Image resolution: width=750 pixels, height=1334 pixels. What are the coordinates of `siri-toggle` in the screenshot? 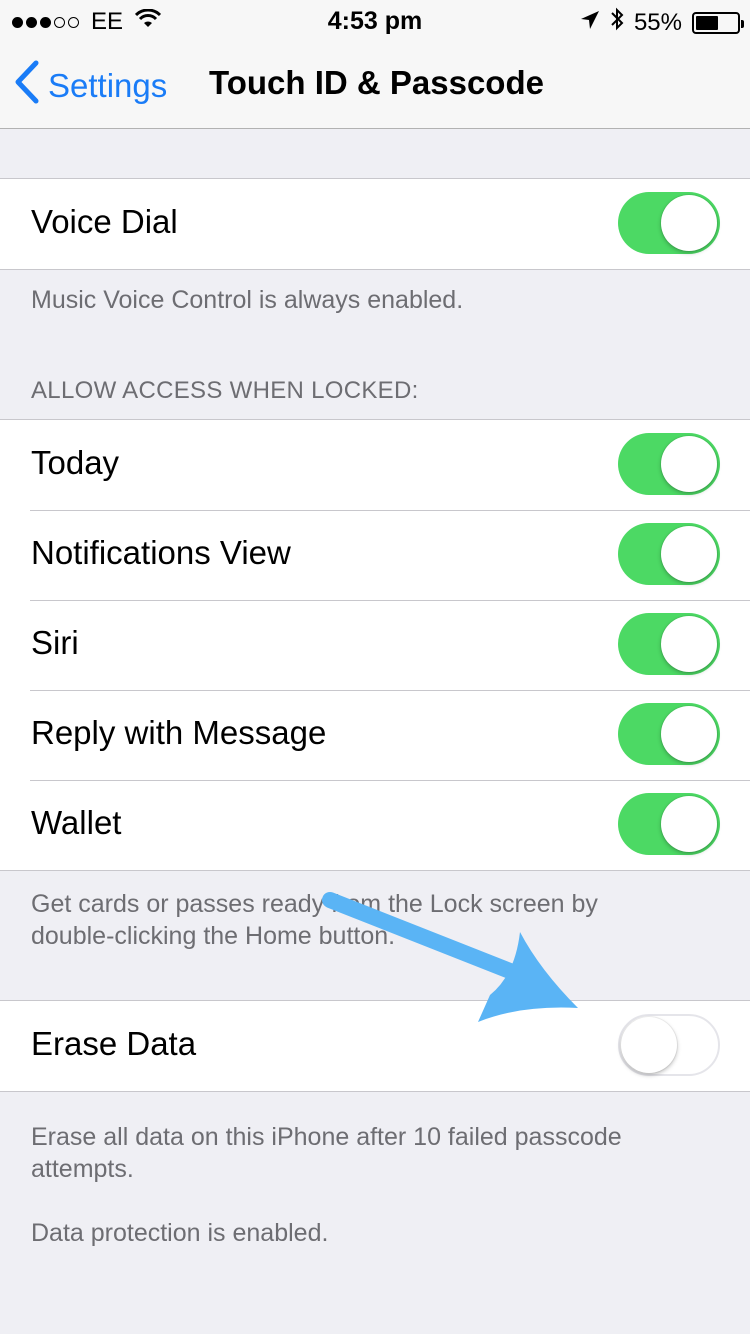 It's located at (669, 644).